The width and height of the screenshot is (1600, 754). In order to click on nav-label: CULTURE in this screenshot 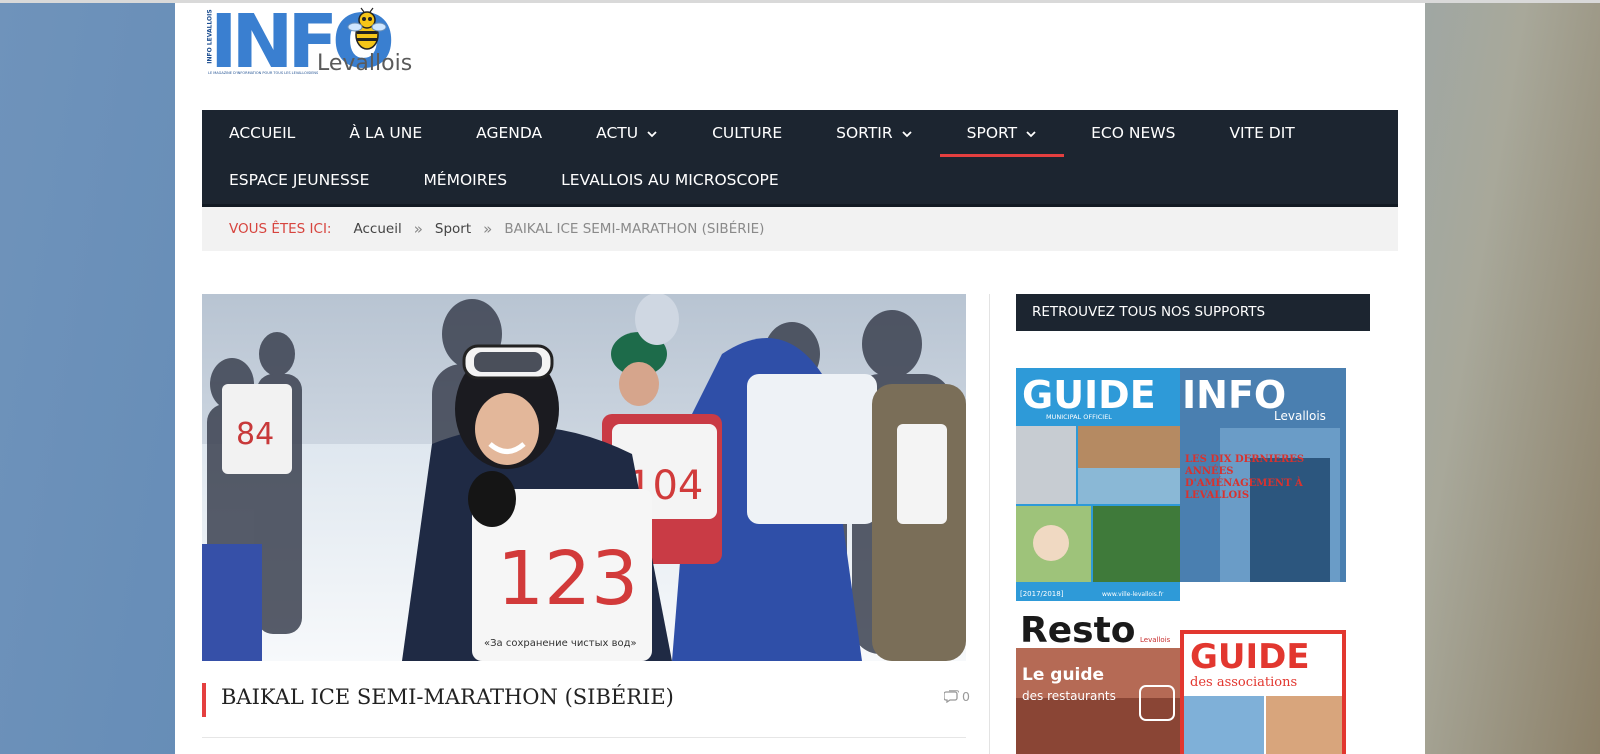, I will do `click(747, 133)`.